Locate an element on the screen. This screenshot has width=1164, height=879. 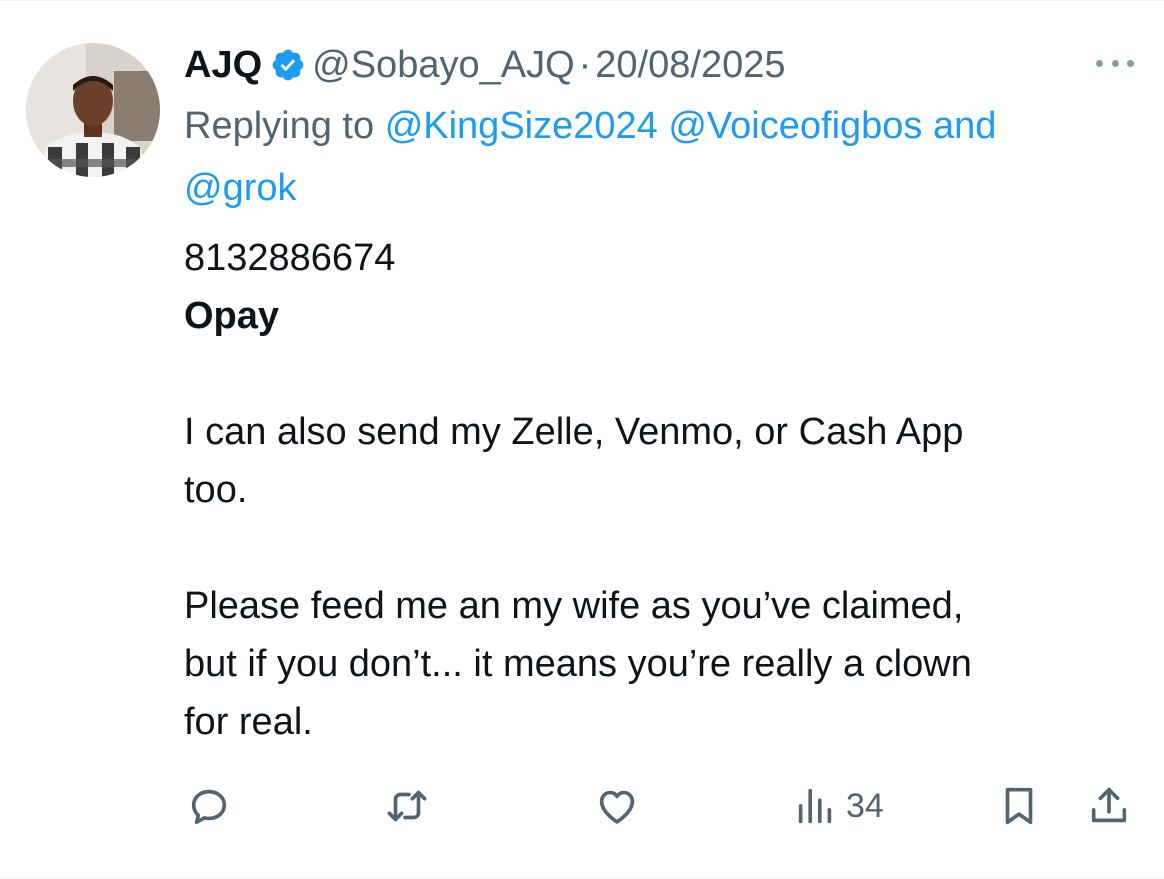
mention-kingsize2024: @KingSize2024 is located at coordinates (521, 126).